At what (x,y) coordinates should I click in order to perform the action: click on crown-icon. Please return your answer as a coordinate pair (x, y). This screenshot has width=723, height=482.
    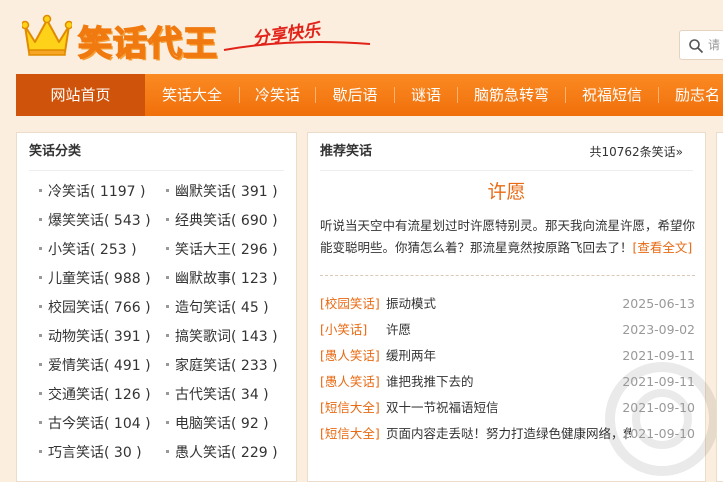
    Looking at the image, I should click on (47, 35).